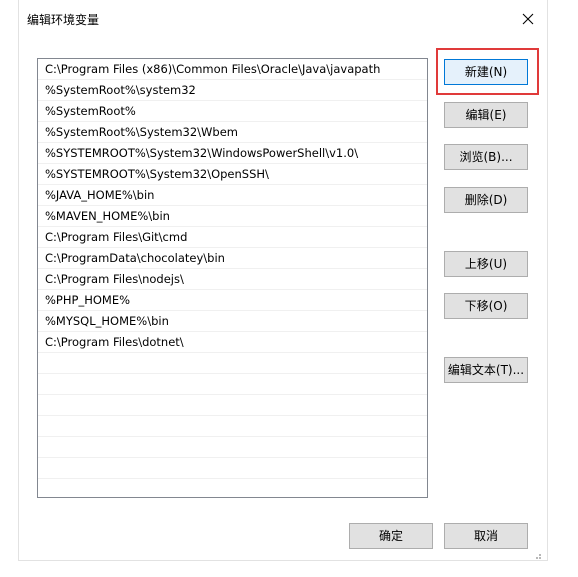 The image size is (578, 577). I want to click on path-list-item: %SystemRoot%\system32, so click(232, 90).